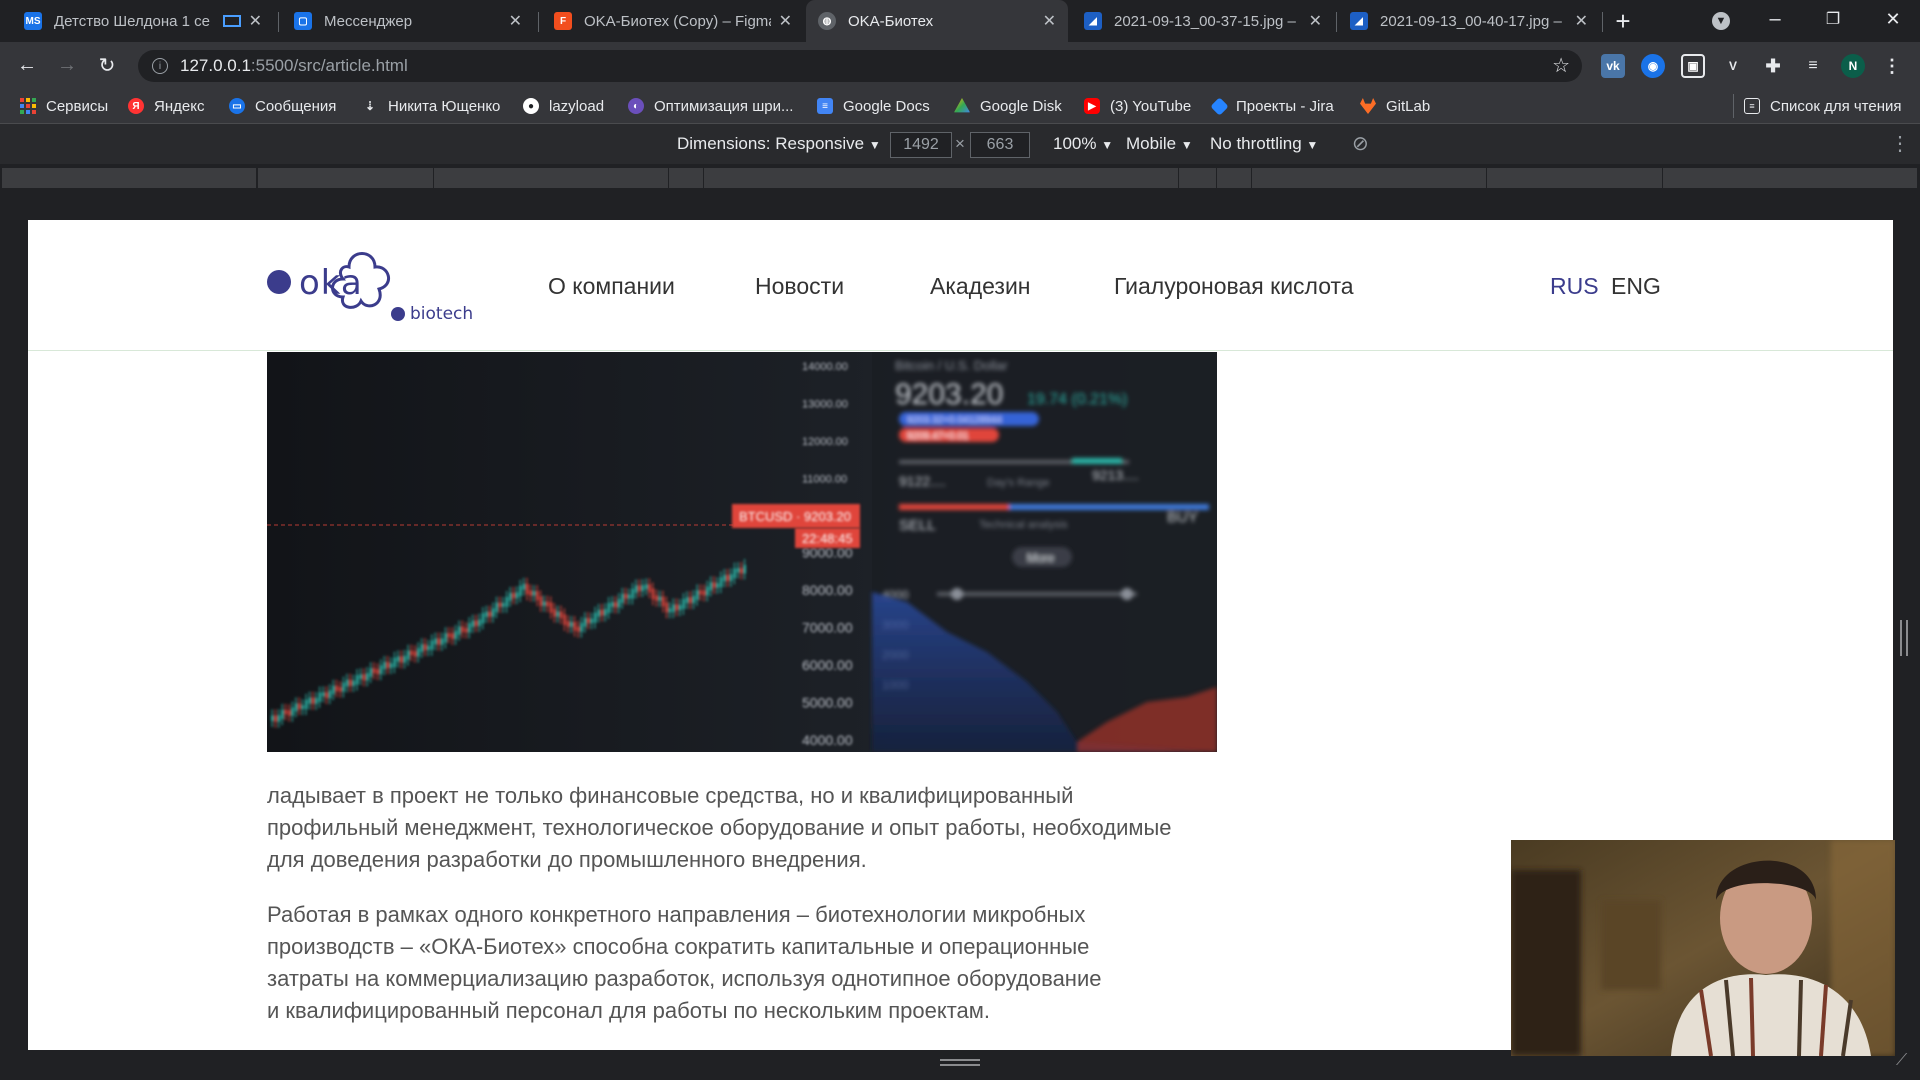  Describe the element at coordinates (673, 21) in the screenshot. I see `browser-tab: F OKA-Биотех (Copy) – Figma ✕` at that location.